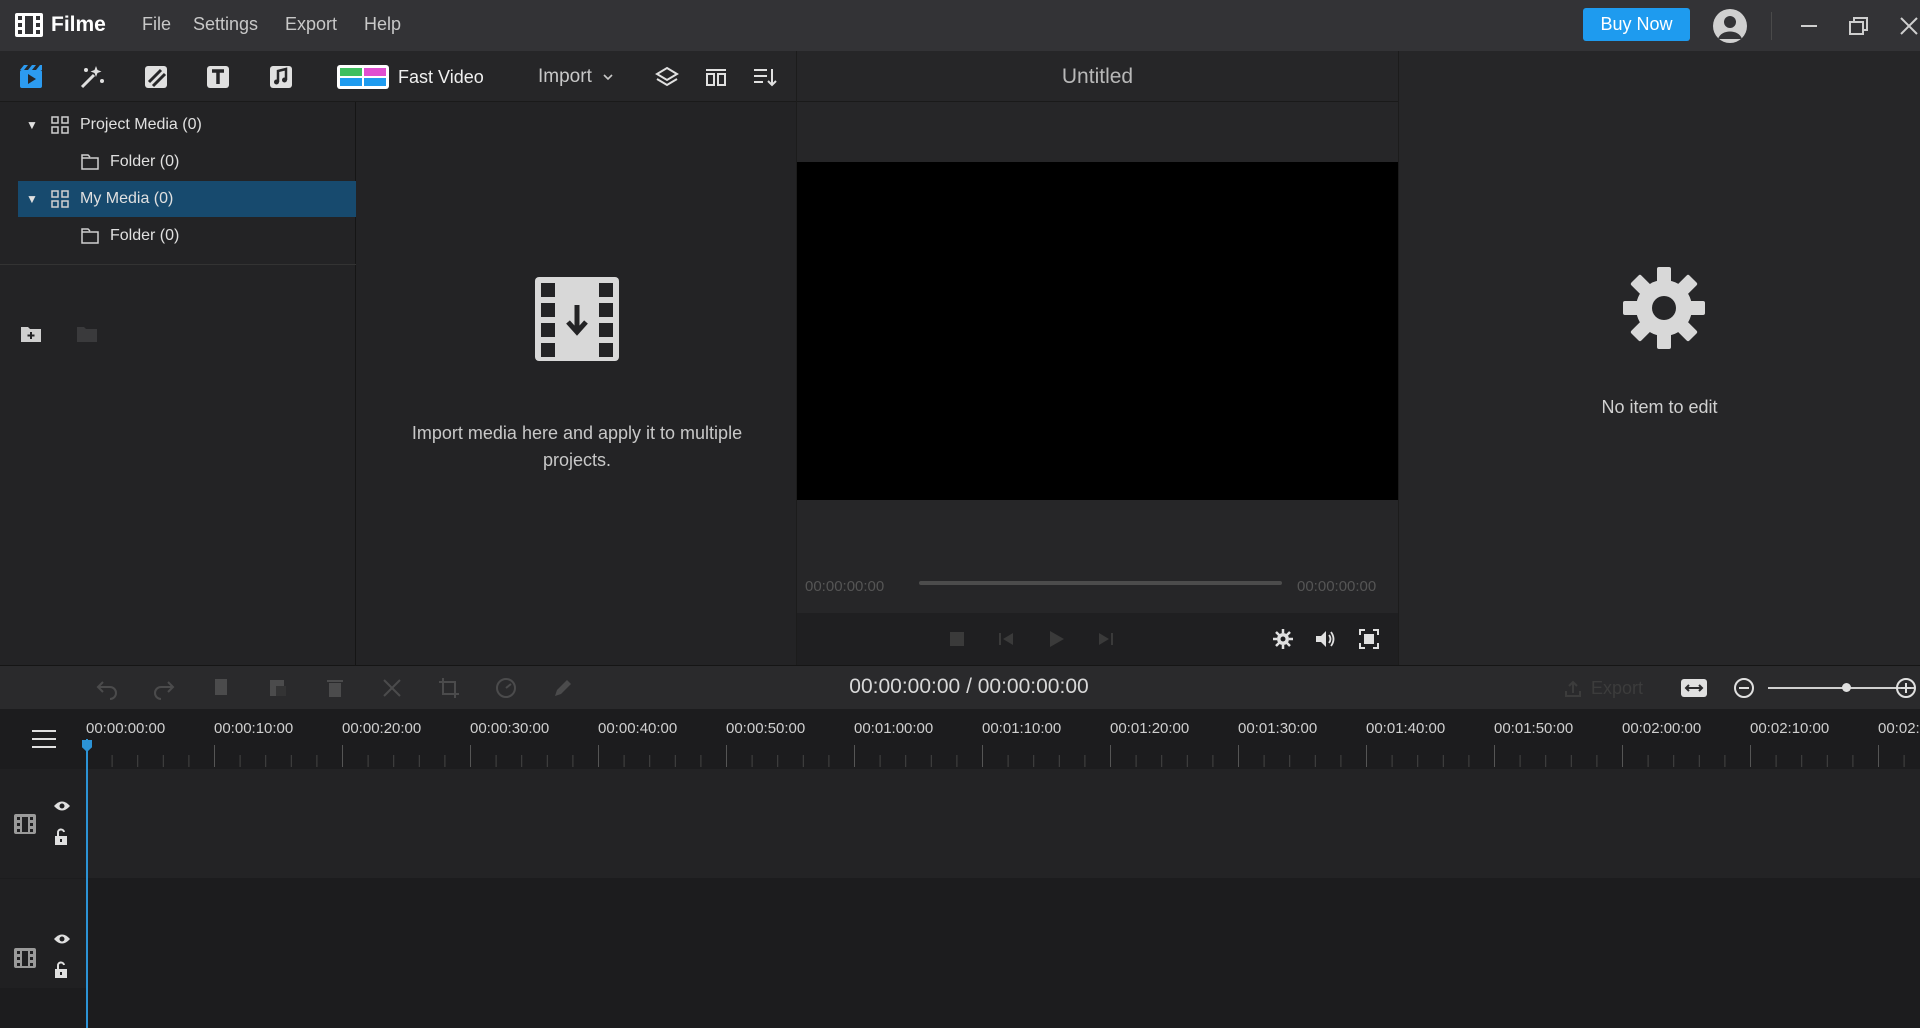 This screenshot has width=1920, height=1028. What do you see at coordinates (29, 25) in the screenshot?
I see `filme-logo-icon` at bounding box center [29, 25].